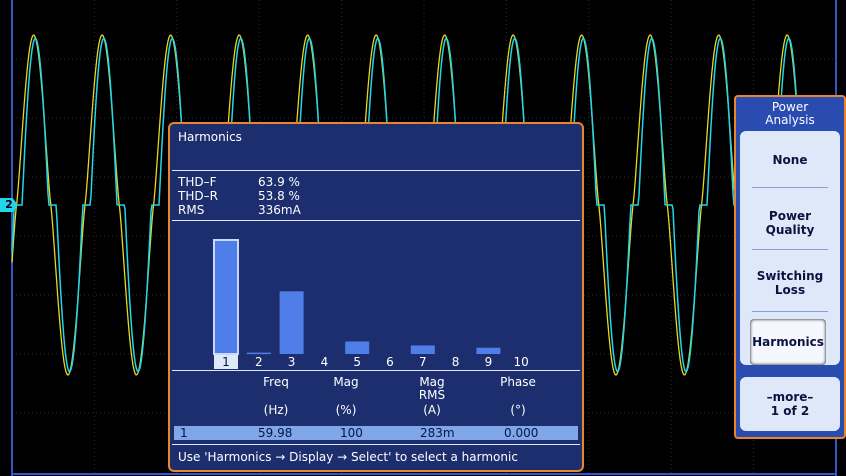  What do you see at coordinates (325, 362) in the screenshot?
I see `harmonic-tick-label: 4` at bounding box center [325, 362].